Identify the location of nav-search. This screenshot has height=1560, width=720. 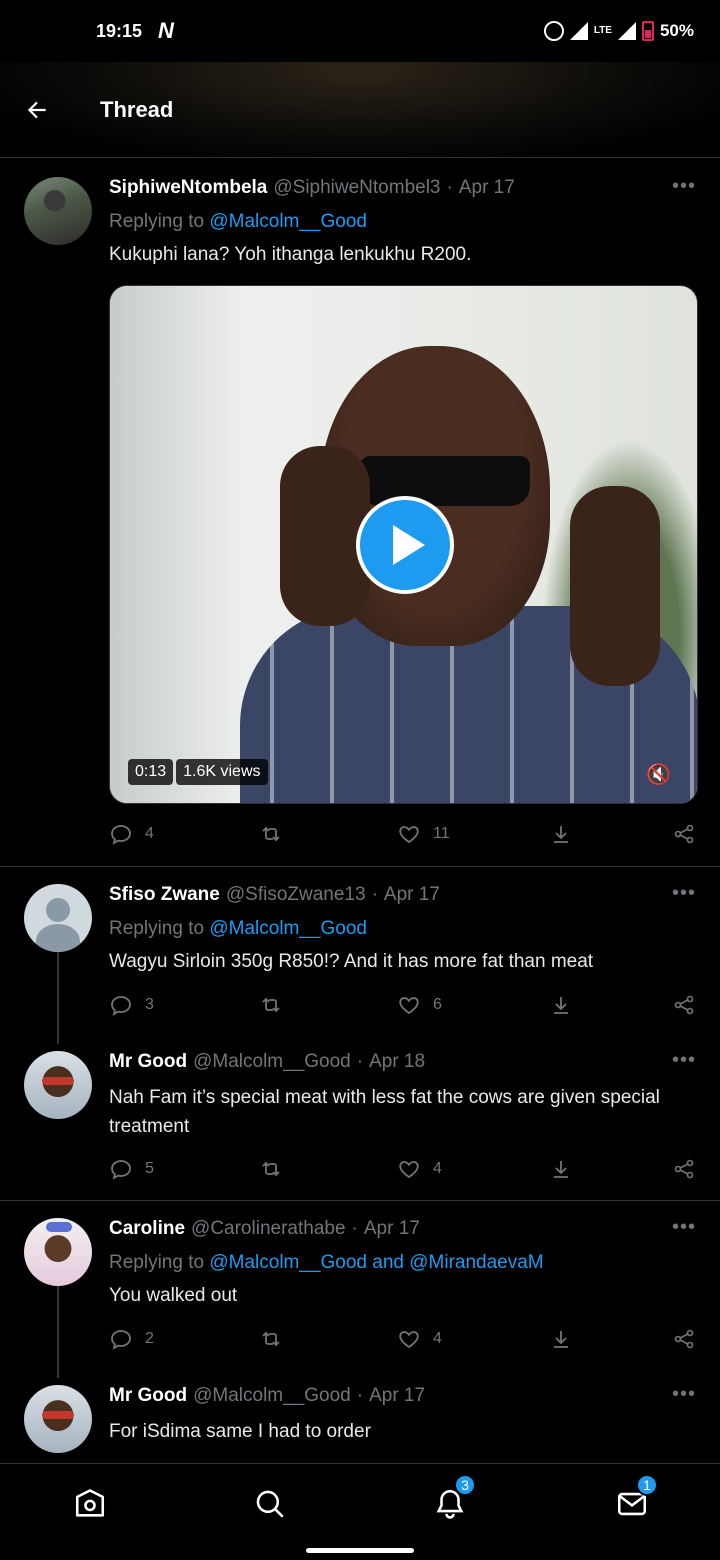
(270, 1504).